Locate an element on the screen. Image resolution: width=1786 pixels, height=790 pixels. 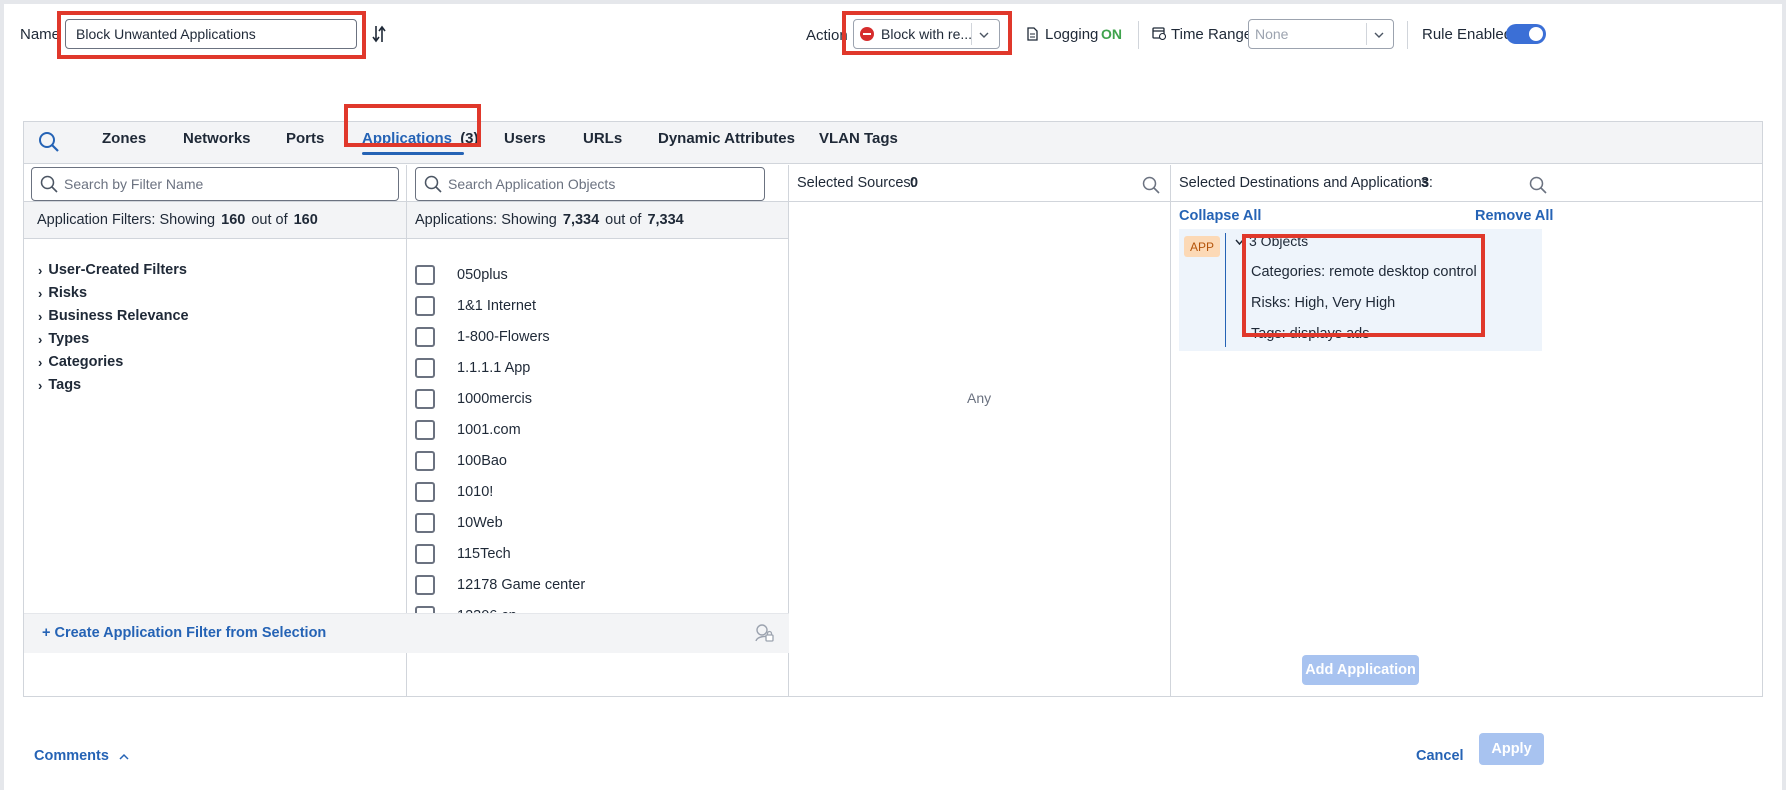
application-row: 10Web is located at coordinates (459, 523).